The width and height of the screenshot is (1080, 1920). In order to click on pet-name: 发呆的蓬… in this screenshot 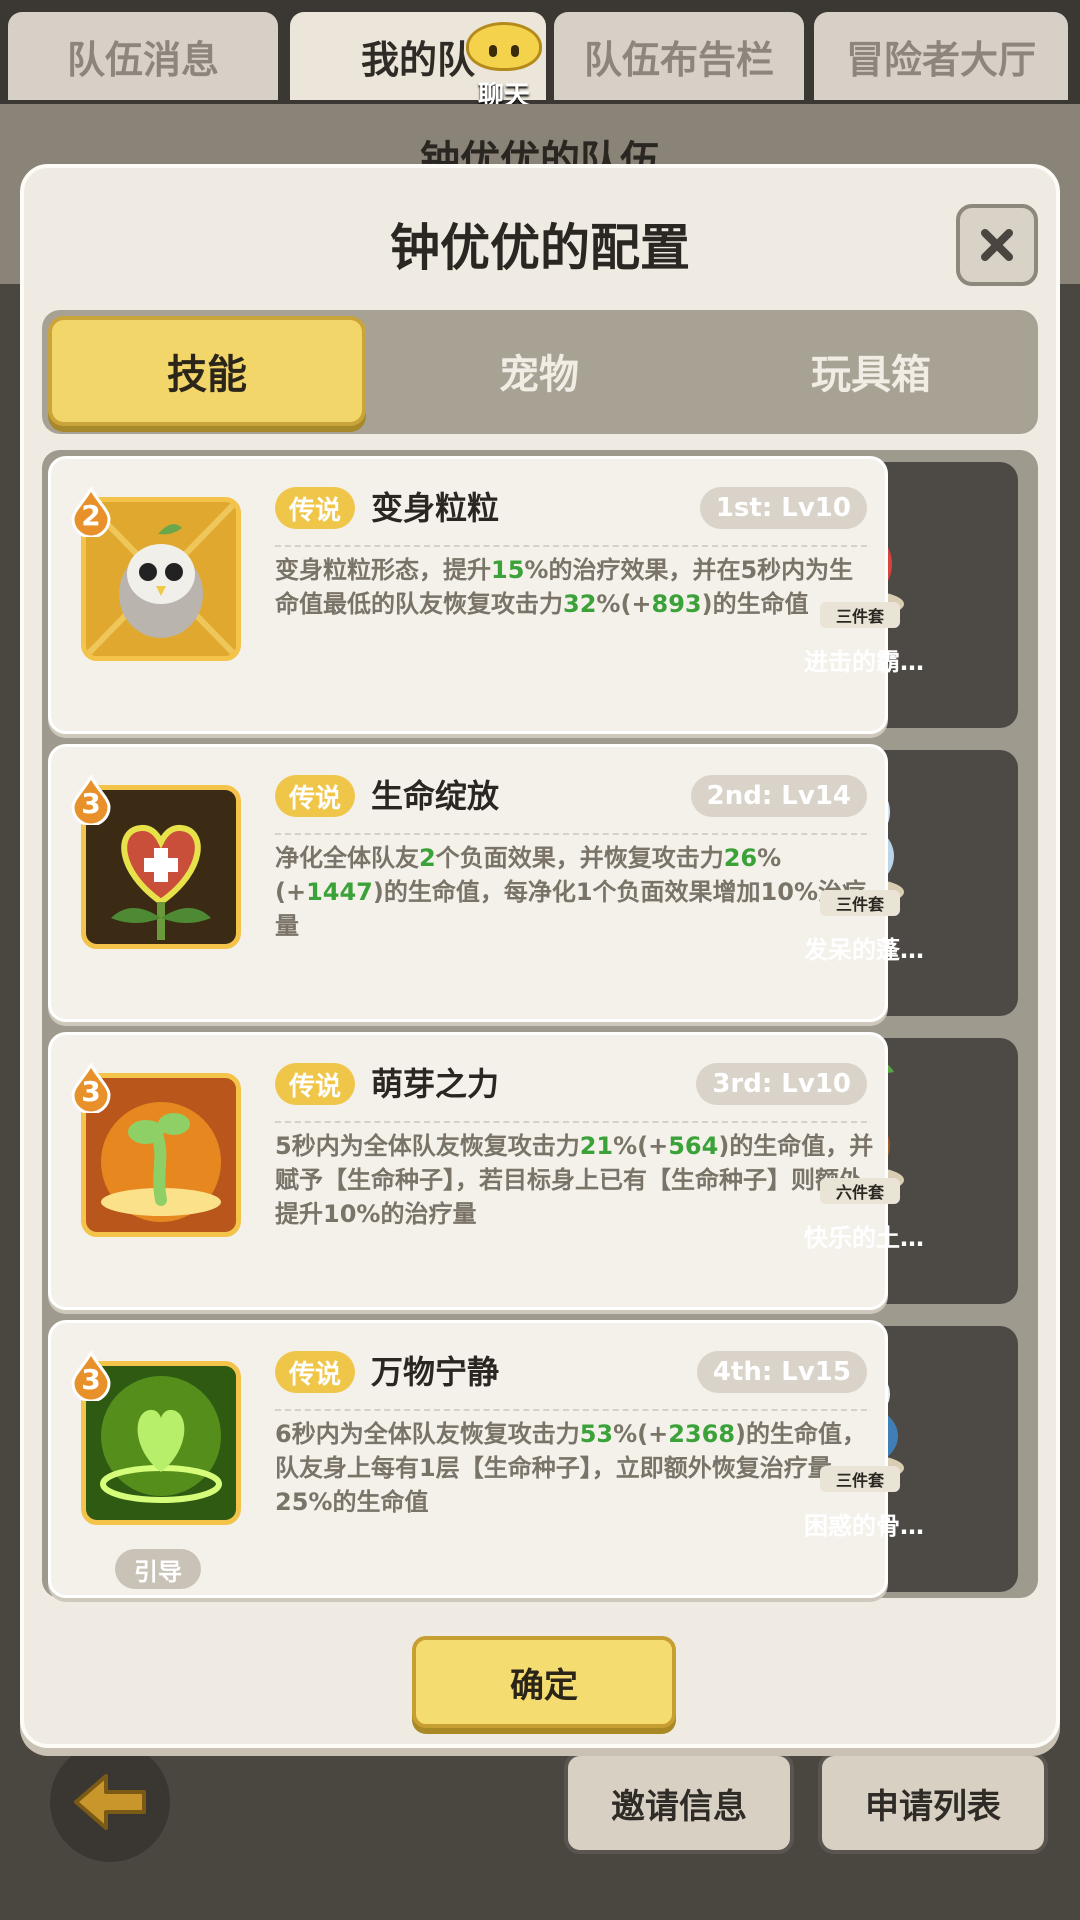, I will do `click(864, 950)`.